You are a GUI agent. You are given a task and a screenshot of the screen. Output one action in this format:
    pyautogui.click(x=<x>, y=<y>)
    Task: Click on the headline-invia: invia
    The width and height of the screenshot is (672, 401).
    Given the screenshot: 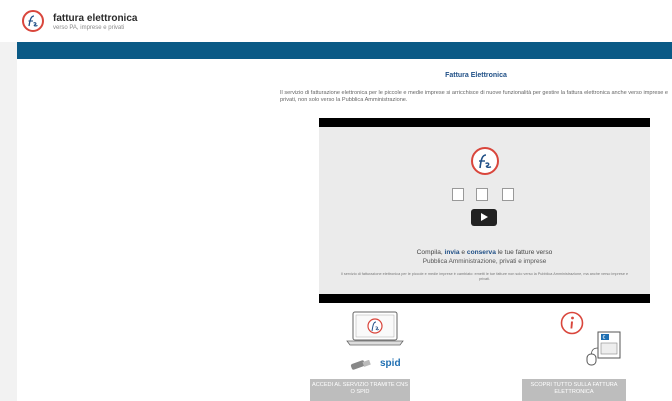 What is the action you would take?
    pyautogui.click(x=452, y=252)
    